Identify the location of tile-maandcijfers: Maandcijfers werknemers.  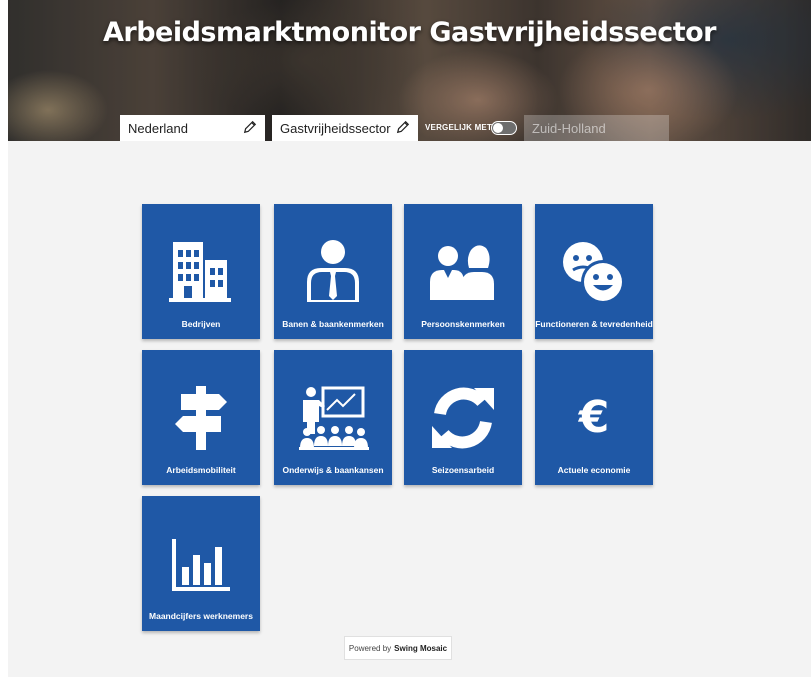
(201, 563).